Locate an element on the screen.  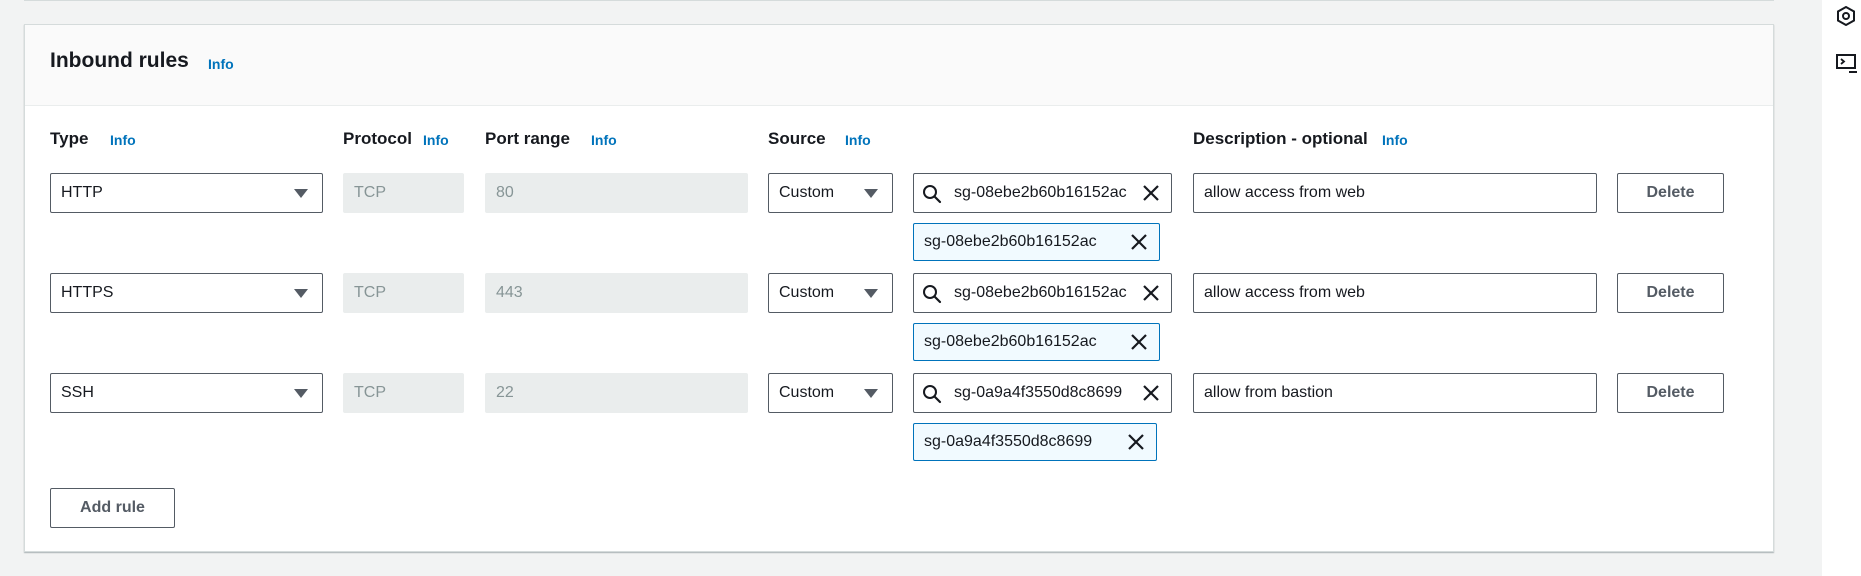
add-rule-button: Add rule is located at coordinates (112, 508).